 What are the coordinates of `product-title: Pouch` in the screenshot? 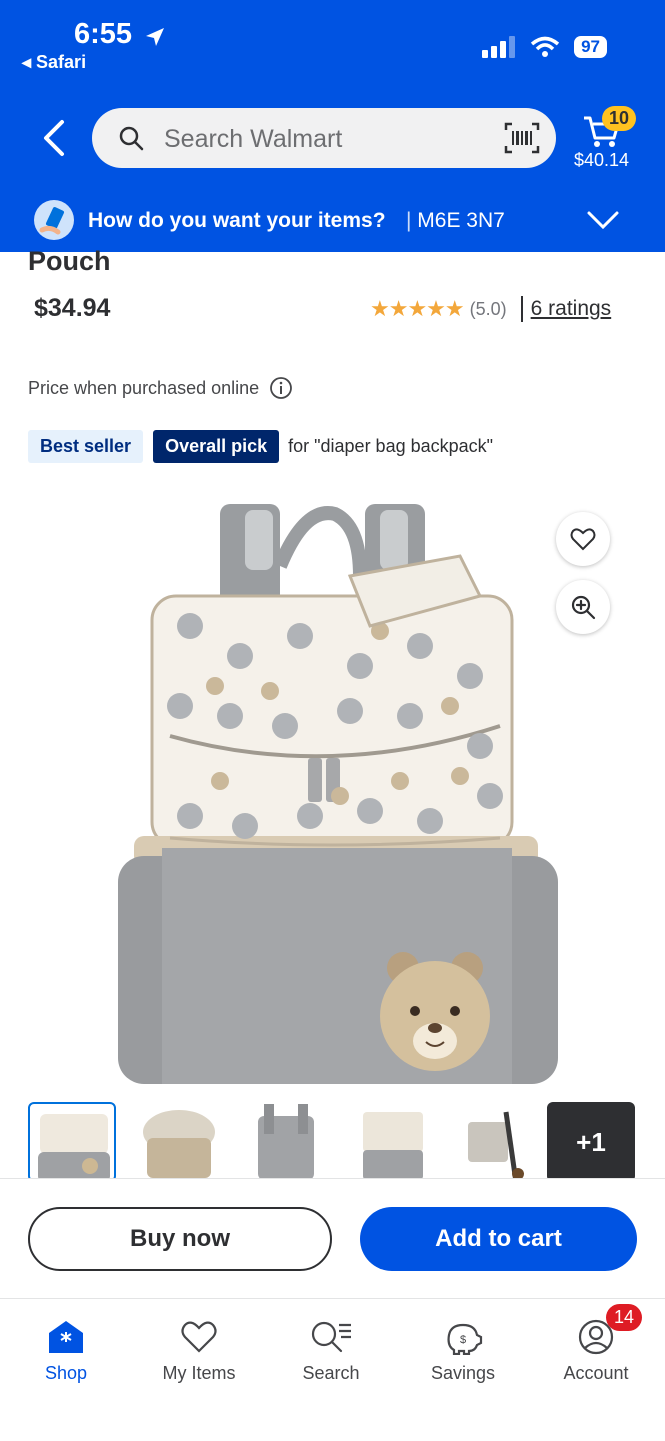 It's located at (69, 261).